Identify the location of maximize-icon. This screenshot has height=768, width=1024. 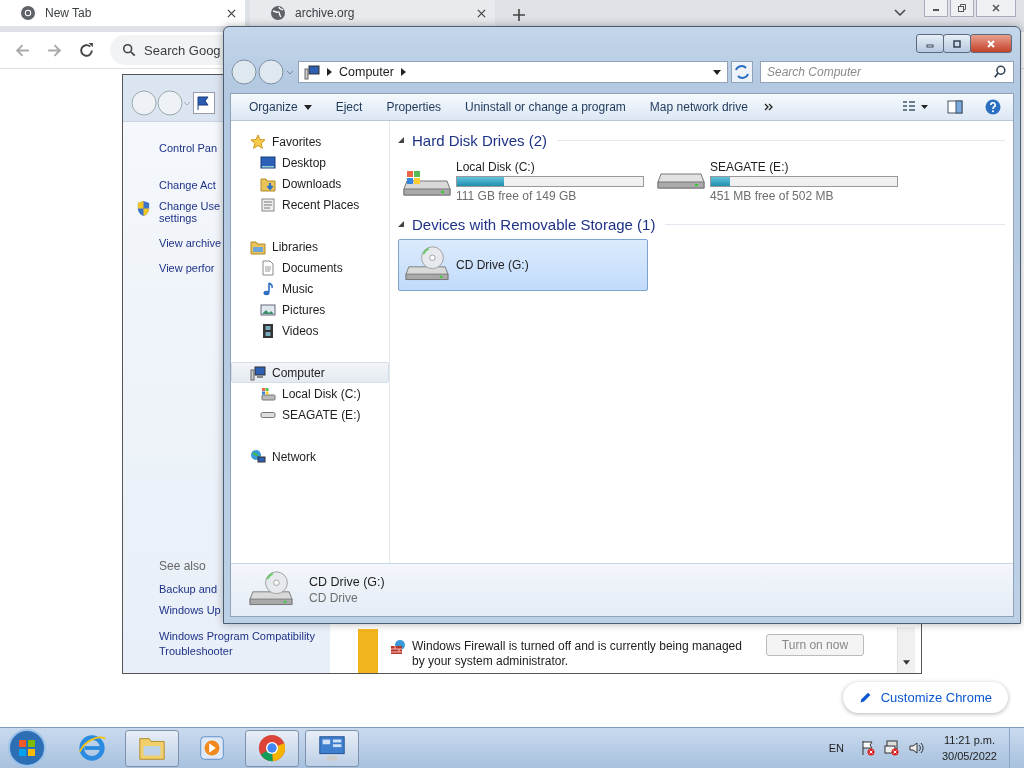
(957, 43).